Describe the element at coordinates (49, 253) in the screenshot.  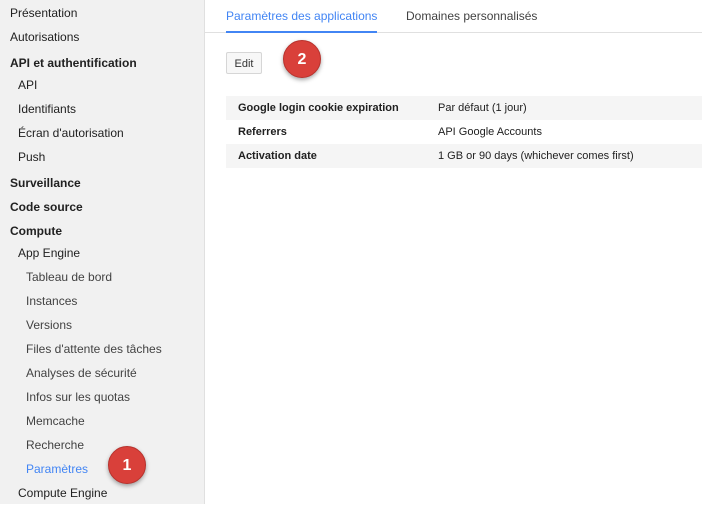
I see `sidebar-item-app-engine: App Engine` at that location.